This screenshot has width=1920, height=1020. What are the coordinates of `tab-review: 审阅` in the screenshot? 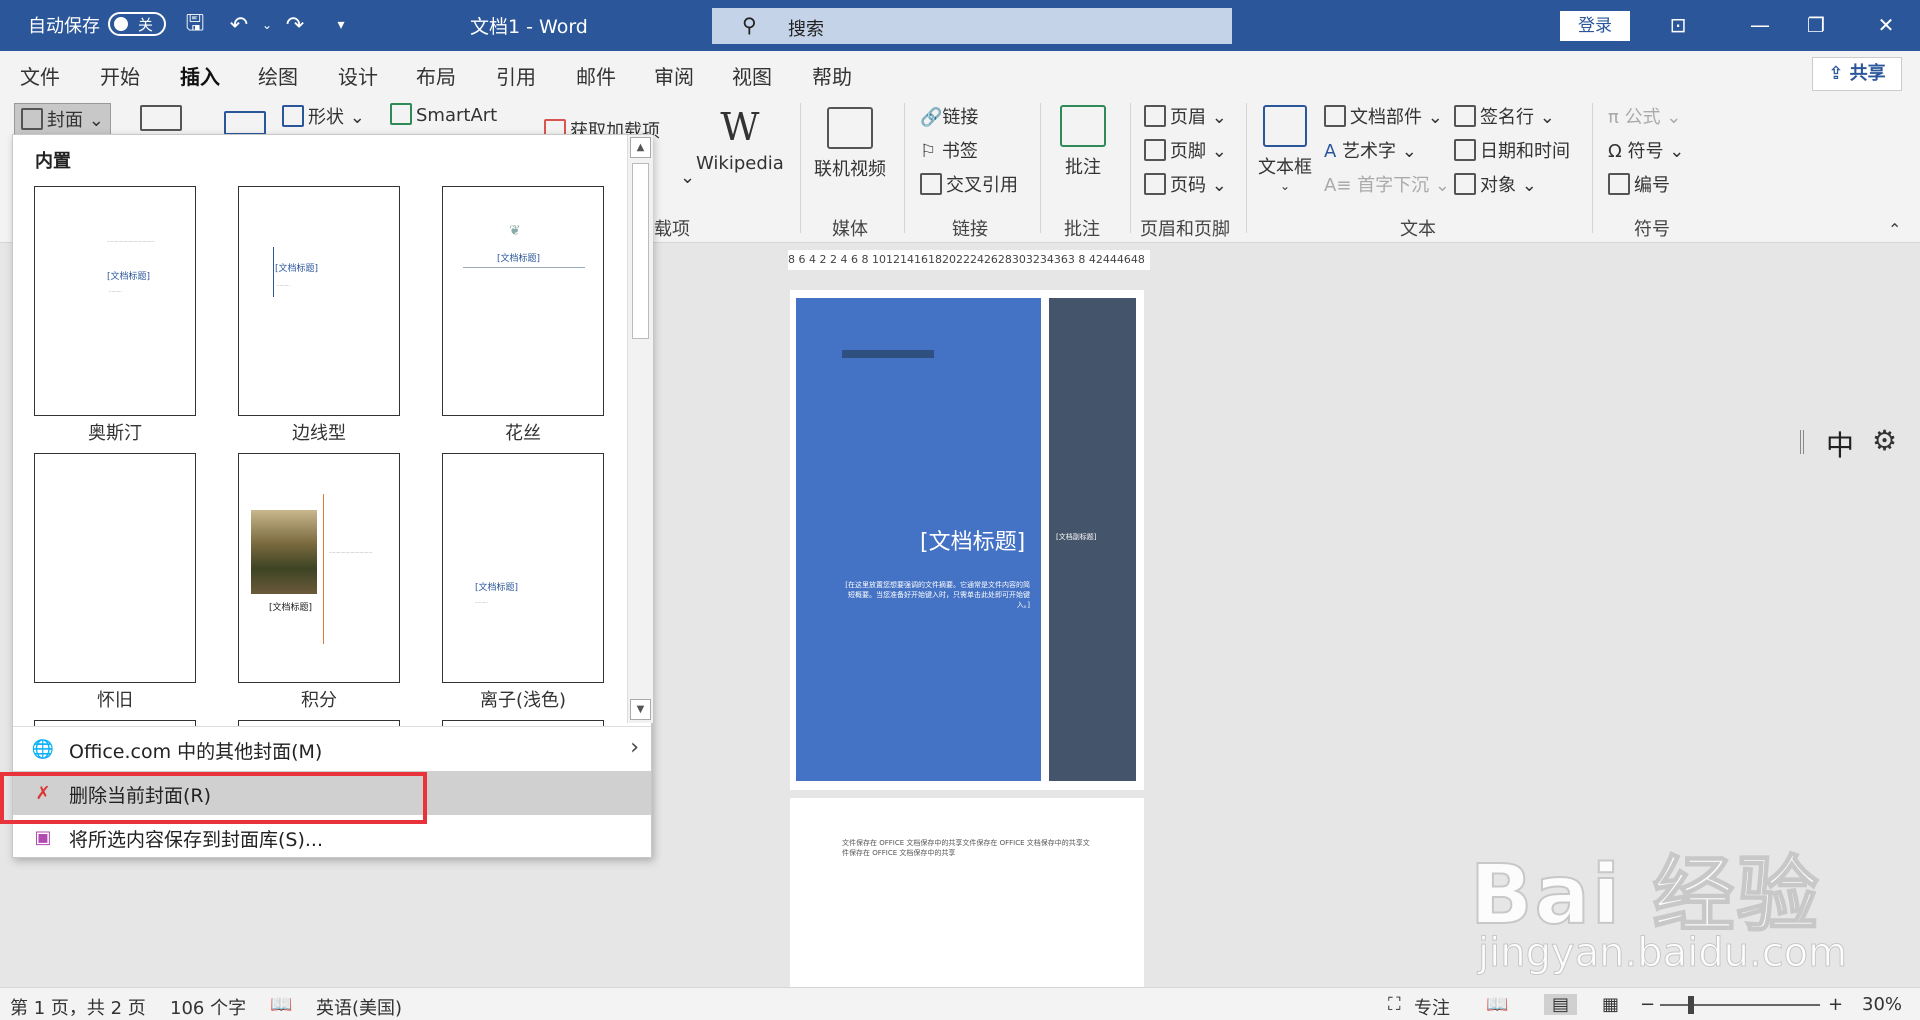 It's located at (674, 75).